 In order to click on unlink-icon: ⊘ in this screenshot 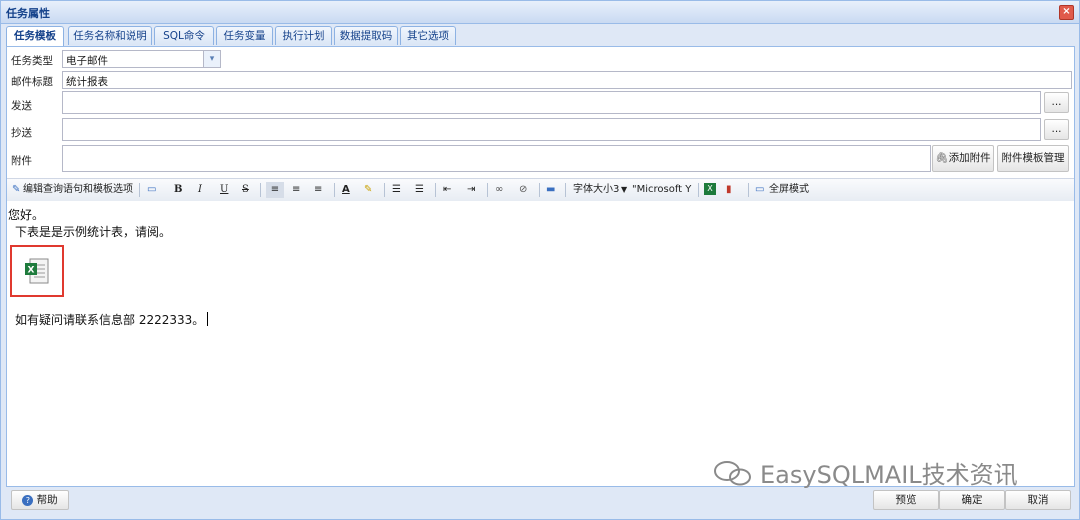, I will do `click(523, 190)`.